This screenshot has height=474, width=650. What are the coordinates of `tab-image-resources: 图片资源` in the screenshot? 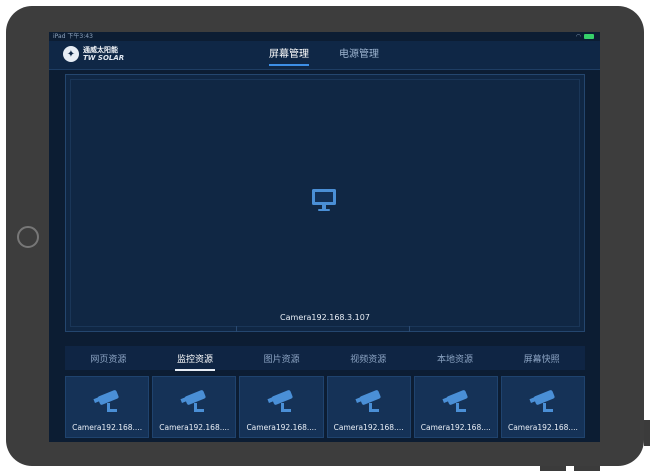 It's located at (282, 358).